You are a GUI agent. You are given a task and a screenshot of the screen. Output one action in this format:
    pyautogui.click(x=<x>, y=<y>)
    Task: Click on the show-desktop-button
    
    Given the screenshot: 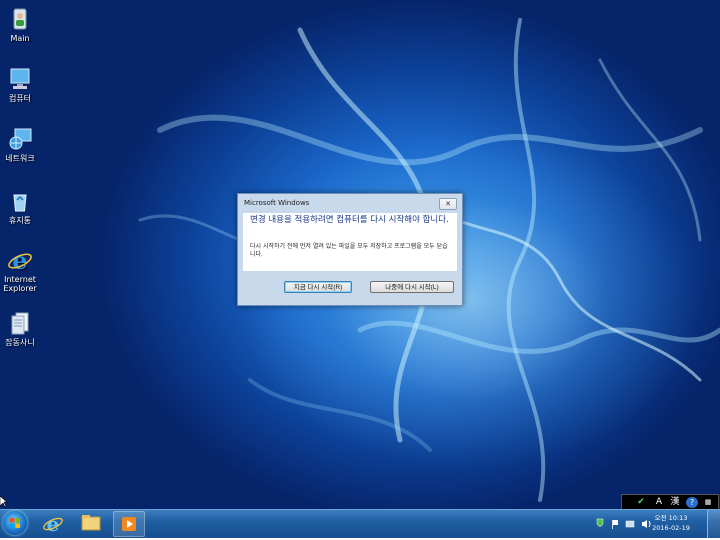 What is the action you would take?
    pyautogui.click(x=713, y=524)
    